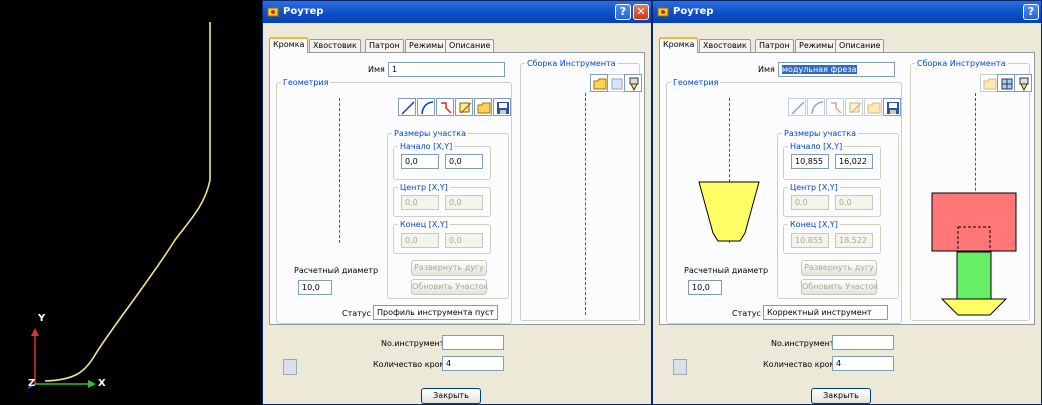 The image size is (1042, 405). I want to click on profile-icon, so click(446, 108).